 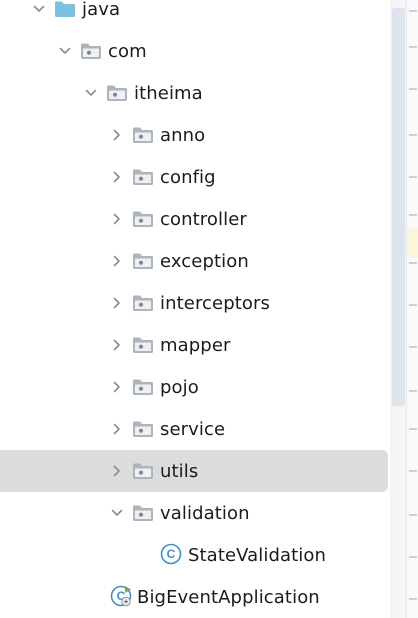 I want to click on tree-item-java: java, so click(x=195, y=12).